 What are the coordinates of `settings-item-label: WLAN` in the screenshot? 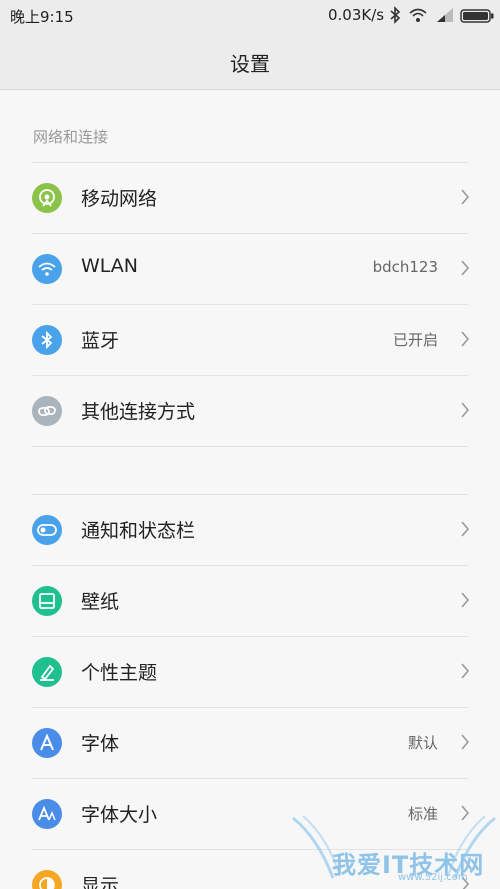 It's located at (110, 266).